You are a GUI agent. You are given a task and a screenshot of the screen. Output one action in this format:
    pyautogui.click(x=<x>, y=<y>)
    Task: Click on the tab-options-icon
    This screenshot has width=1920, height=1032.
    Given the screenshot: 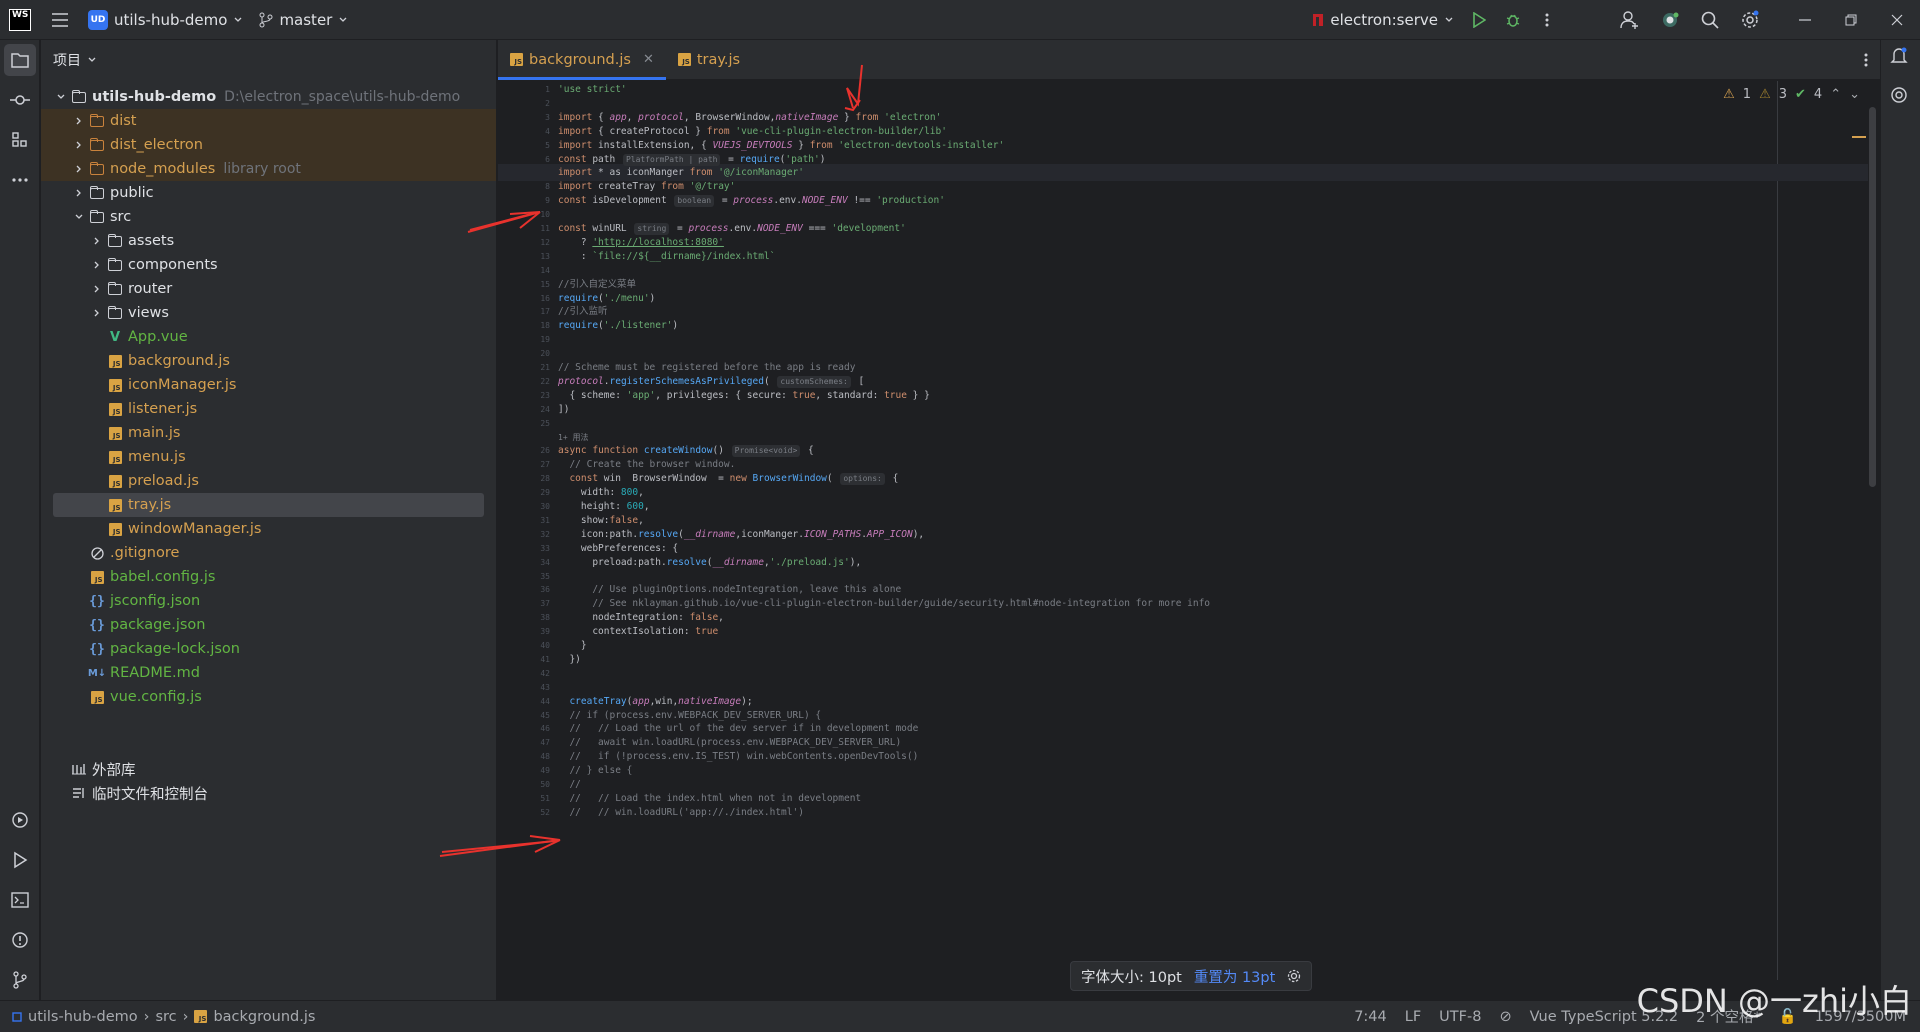 What is the action you would take?
    pyautogui.click(x=1866, y=60)
    